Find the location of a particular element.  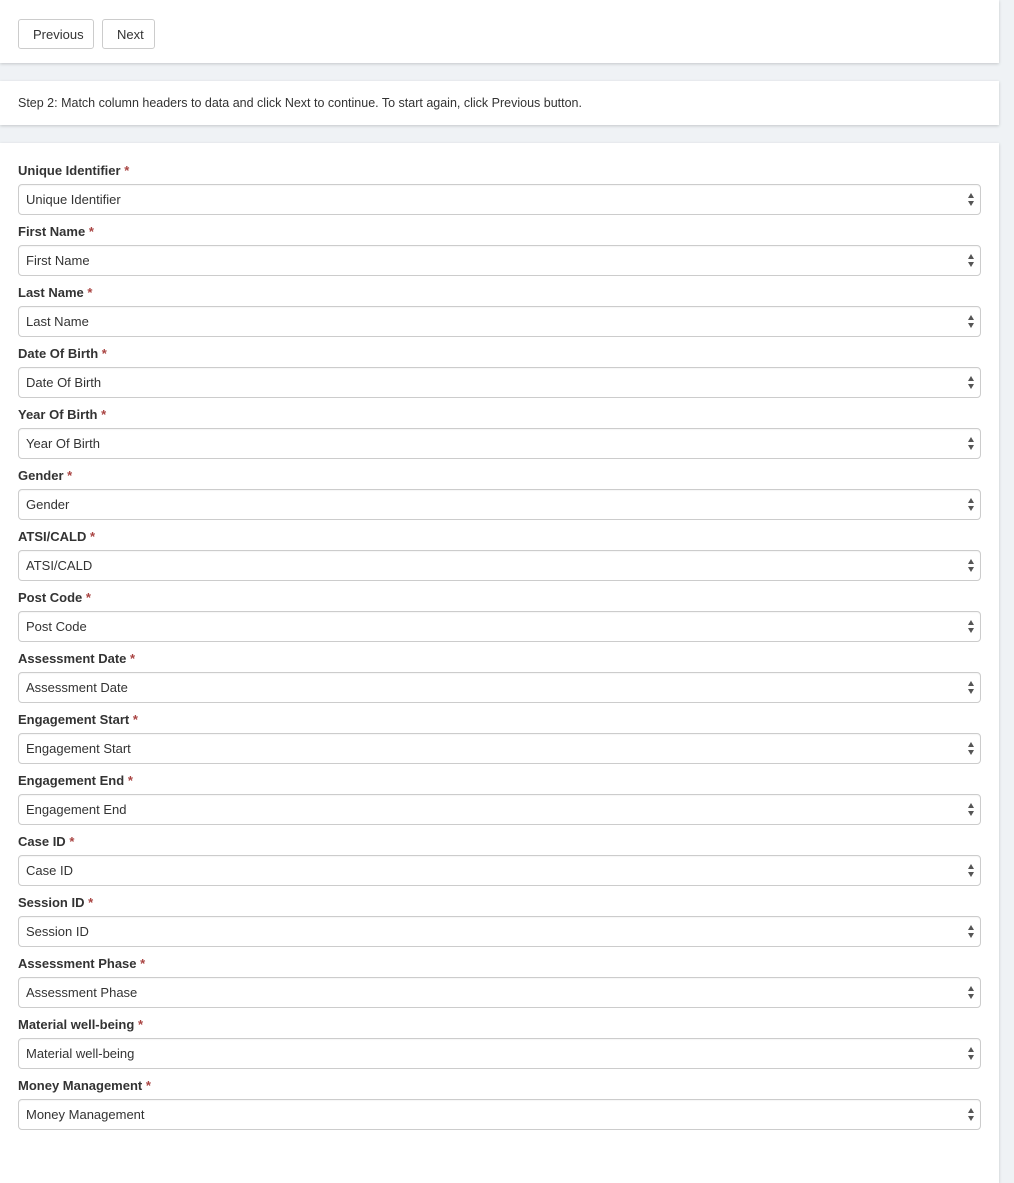

select-value: Unique Identifier is located at coordinates (499, 199).